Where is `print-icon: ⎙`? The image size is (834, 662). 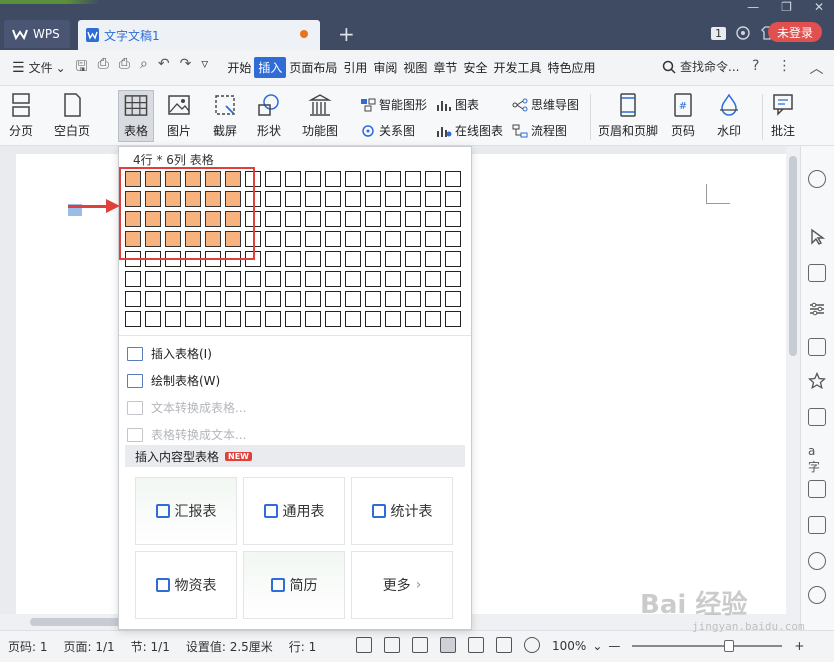 print-icon: ⎙ is located at coordinates (124, 68).